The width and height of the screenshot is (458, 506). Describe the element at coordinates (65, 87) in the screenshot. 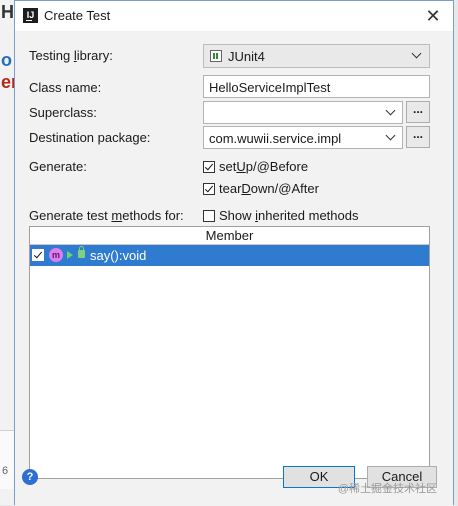

I see `class-name-label: Class name:` at that location.